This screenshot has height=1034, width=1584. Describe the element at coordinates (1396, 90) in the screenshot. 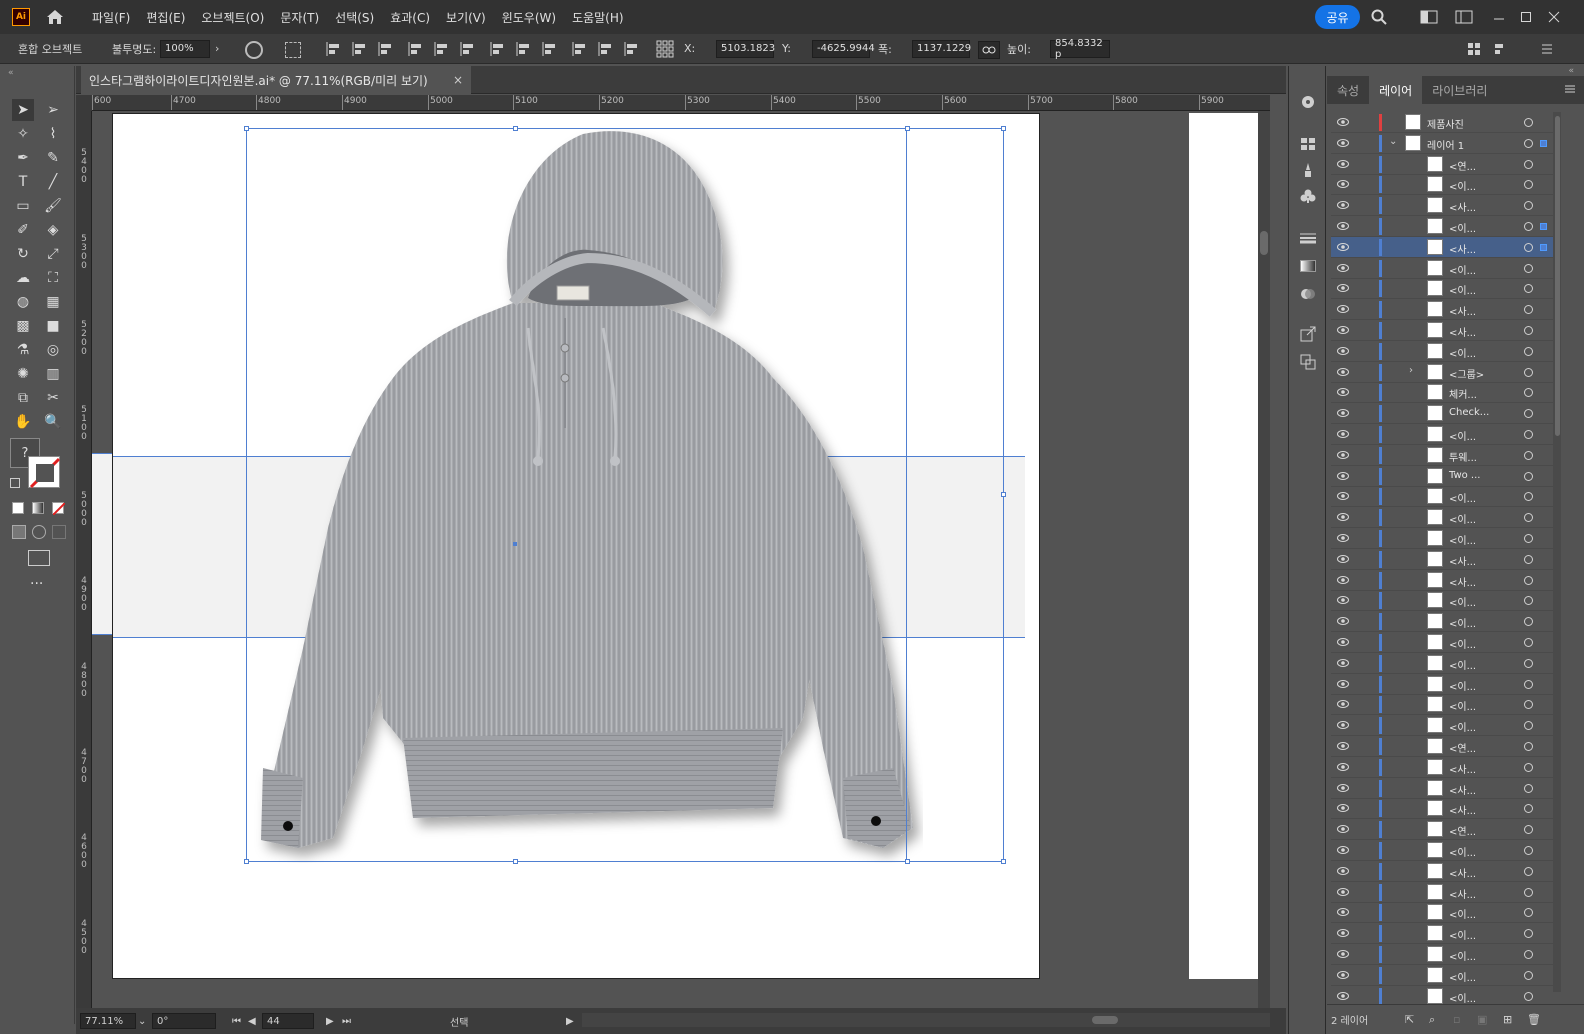

I see `panel-tab-1: 레이어` at that location.